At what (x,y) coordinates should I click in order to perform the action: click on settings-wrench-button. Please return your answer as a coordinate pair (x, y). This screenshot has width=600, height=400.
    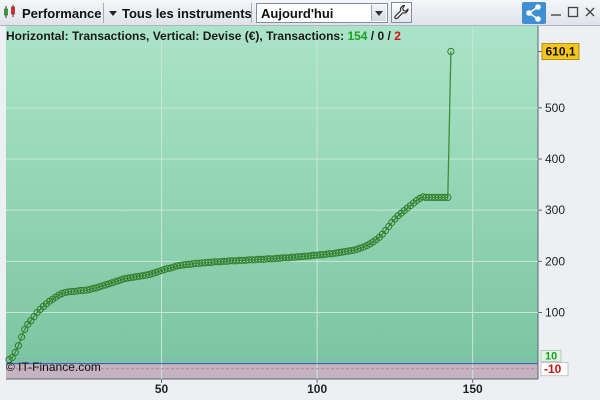
    Looking at the image, I should click on (401, 12).